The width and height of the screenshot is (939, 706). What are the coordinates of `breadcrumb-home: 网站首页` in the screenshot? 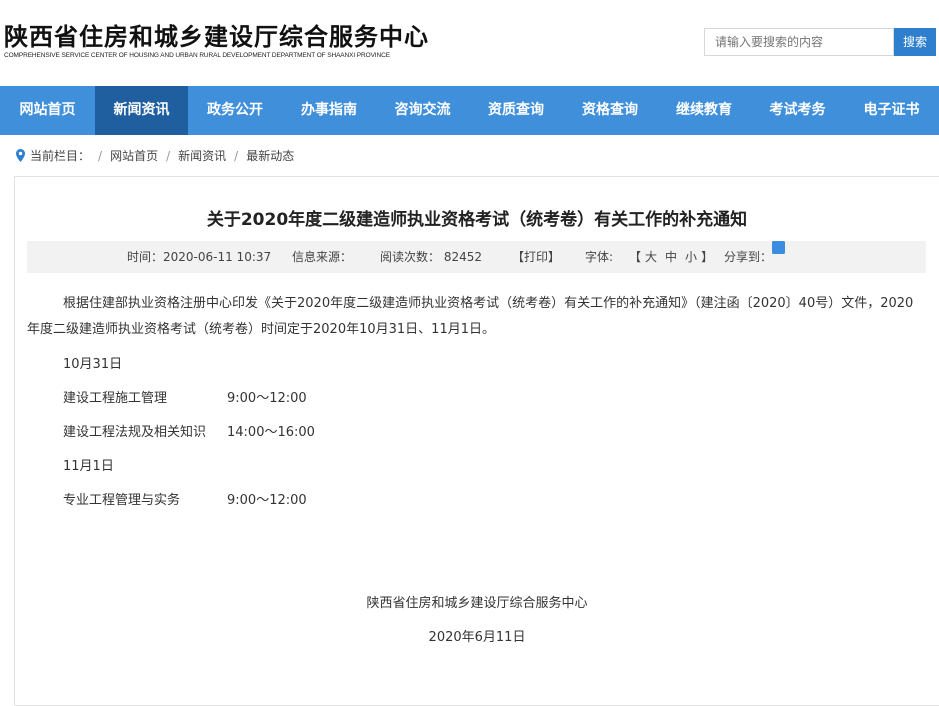 It's located at (134, 155).